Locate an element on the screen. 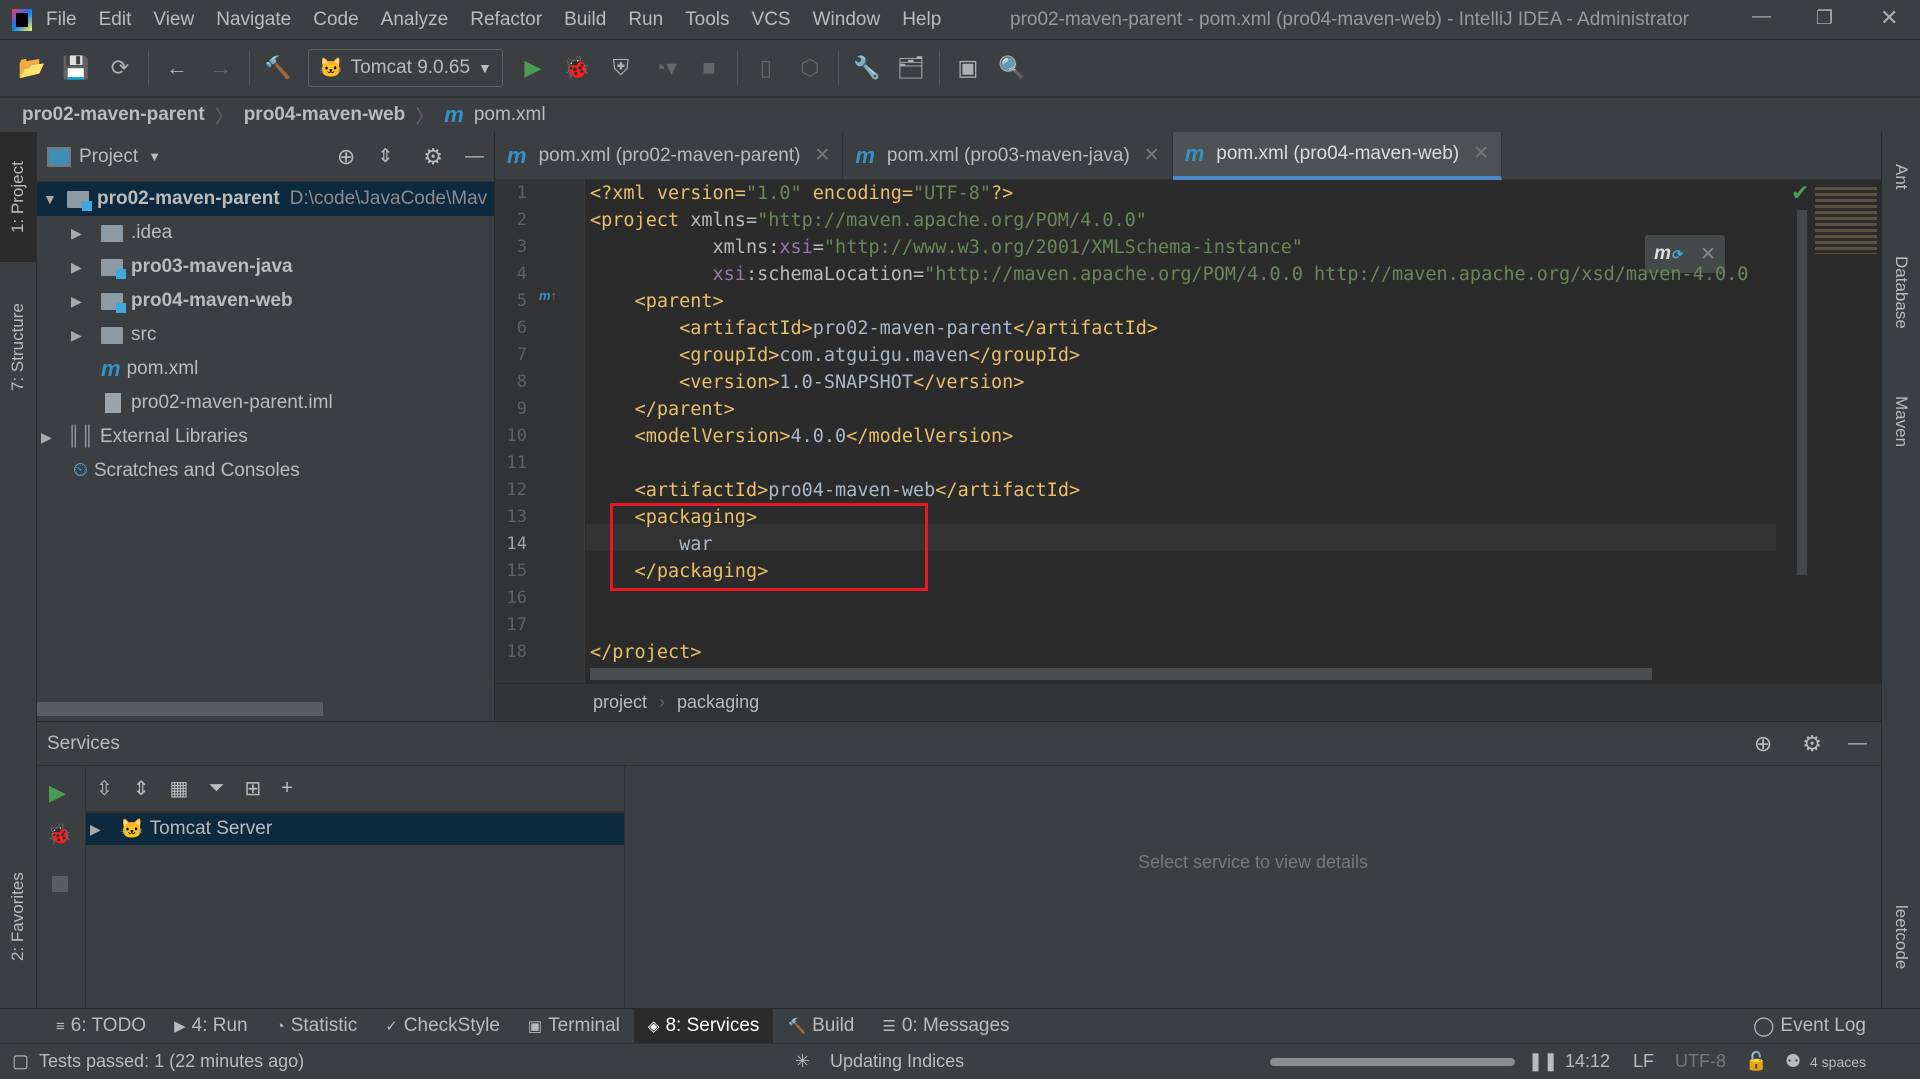  sync-icon: ⟳ is located at coordinates (120, 68).